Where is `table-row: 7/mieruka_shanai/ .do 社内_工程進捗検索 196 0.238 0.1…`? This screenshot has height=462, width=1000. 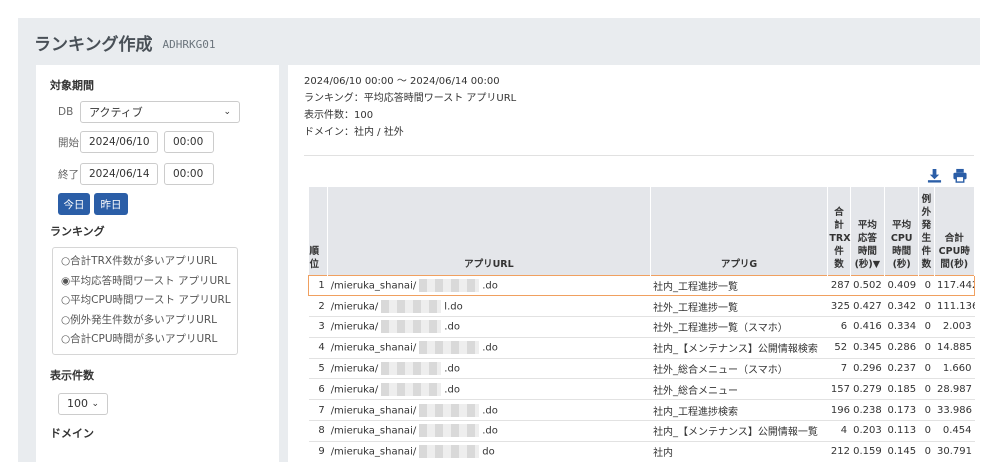 table-row: 7/mieruka_shanai/ .do 社内_工程進捗検索 196 0.238 0.1… is located at coordinates (641, 410).